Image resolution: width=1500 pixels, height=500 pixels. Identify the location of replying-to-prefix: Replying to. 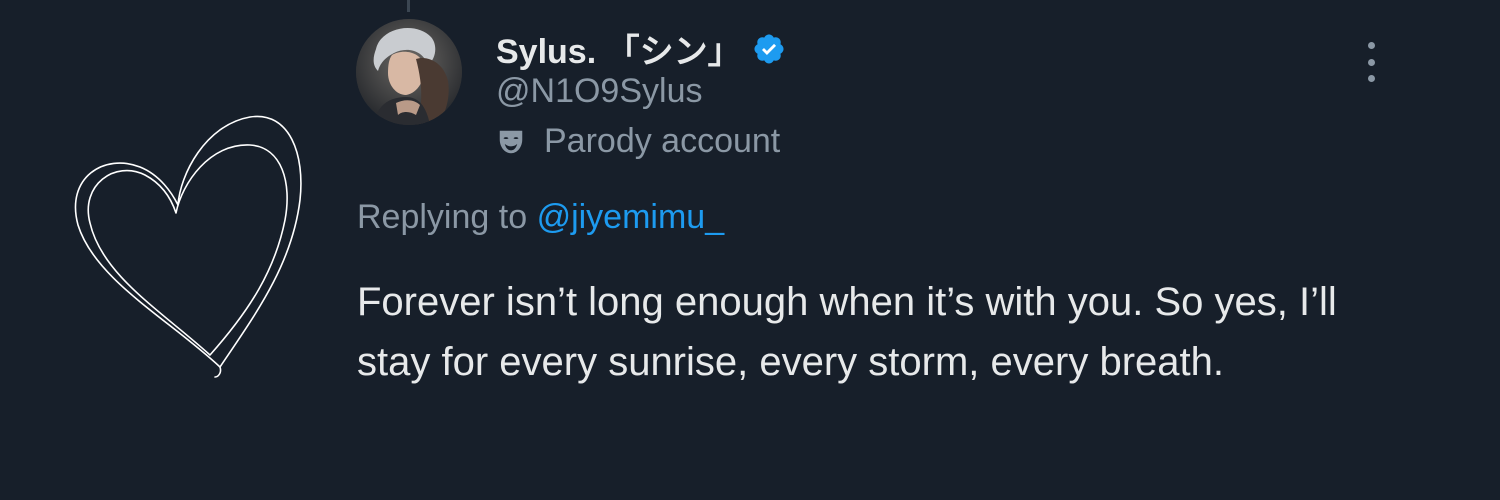
(442, 217).